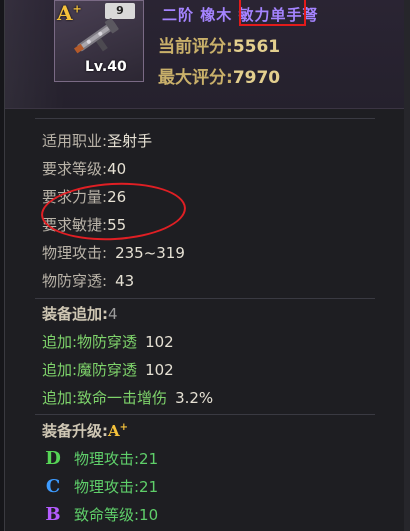  What do you see at coordinates (219, 47) in the screenshot?
I see `current-score: 当前评分:5561` at bounding box center [219, 47].